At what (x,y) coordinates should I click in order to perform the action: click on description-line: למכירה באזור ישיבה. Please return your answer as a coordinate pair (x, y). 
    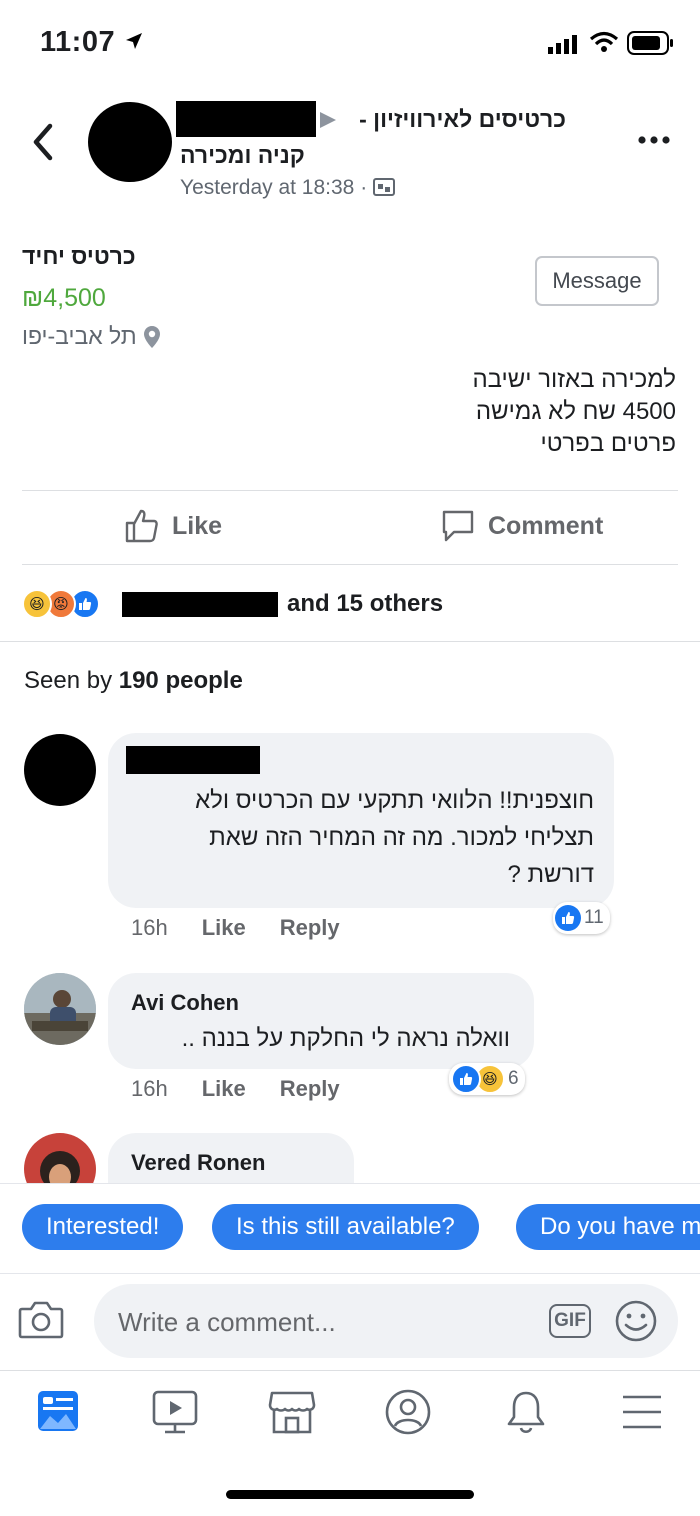
    Looking at the image, I should click on (574, 379).